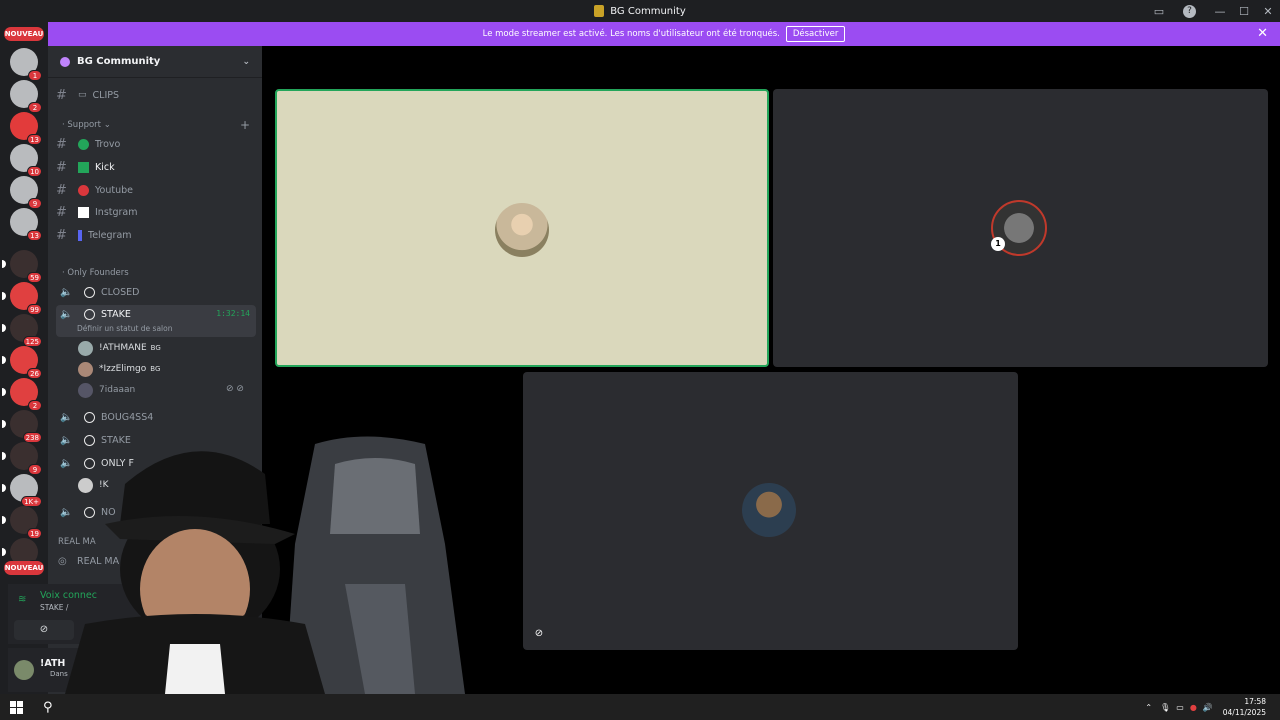 The height and width of the screenshot is (720, 1280). I want to click on channel-status: Définir un statut de salon, so click(124, 328).